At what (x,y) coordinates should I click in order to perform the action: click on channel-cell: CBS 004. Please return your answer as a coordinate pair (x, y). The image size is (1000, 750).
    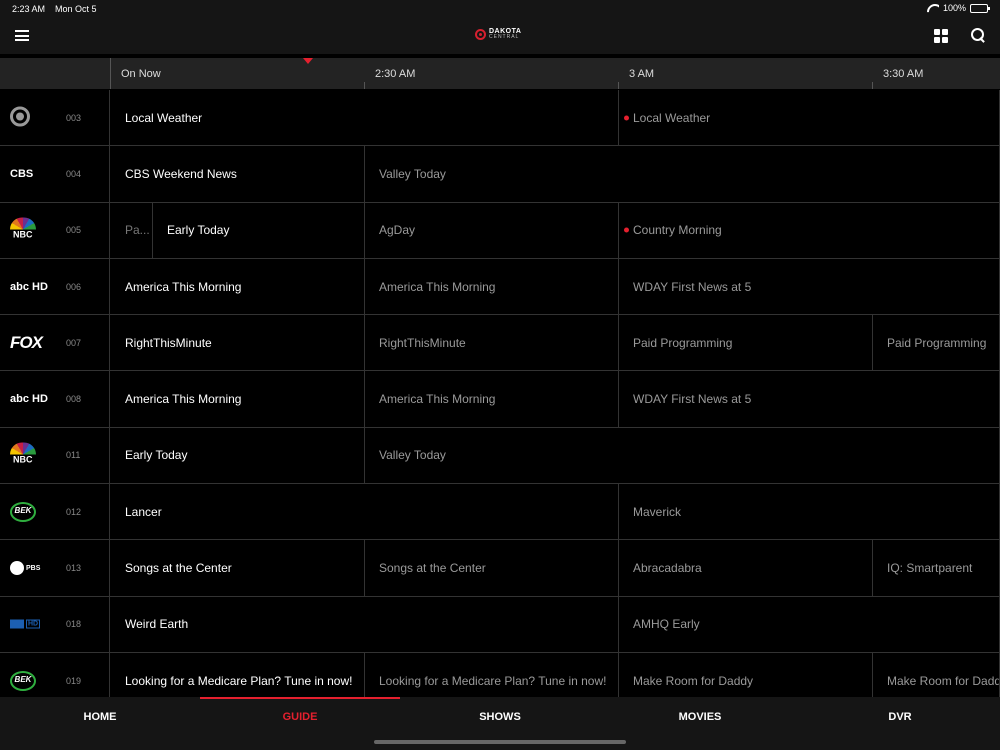
    Looking at the image, I should click on (55, 174).